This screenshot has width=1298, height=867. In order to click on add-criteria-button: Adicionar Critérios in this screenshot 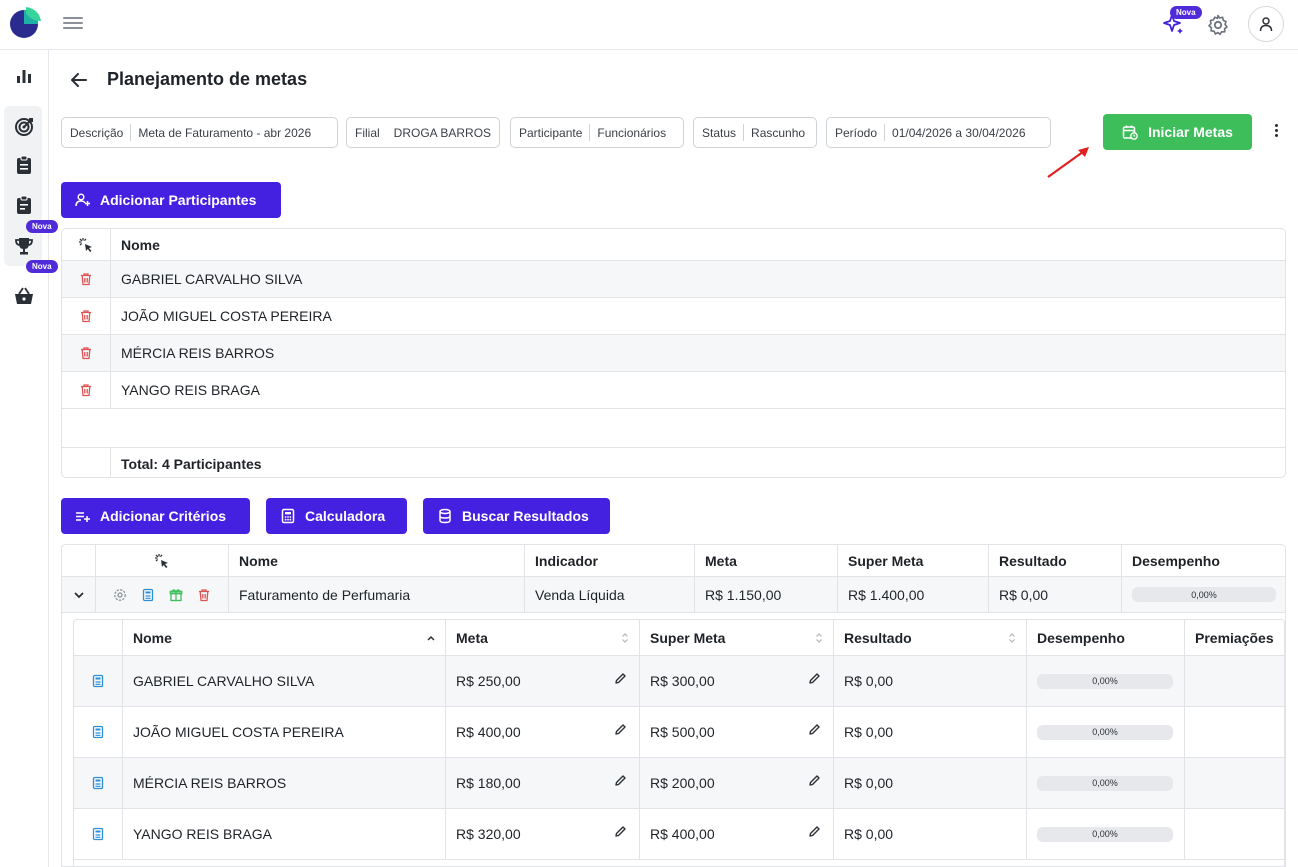, I will do `click(155, 516)`.